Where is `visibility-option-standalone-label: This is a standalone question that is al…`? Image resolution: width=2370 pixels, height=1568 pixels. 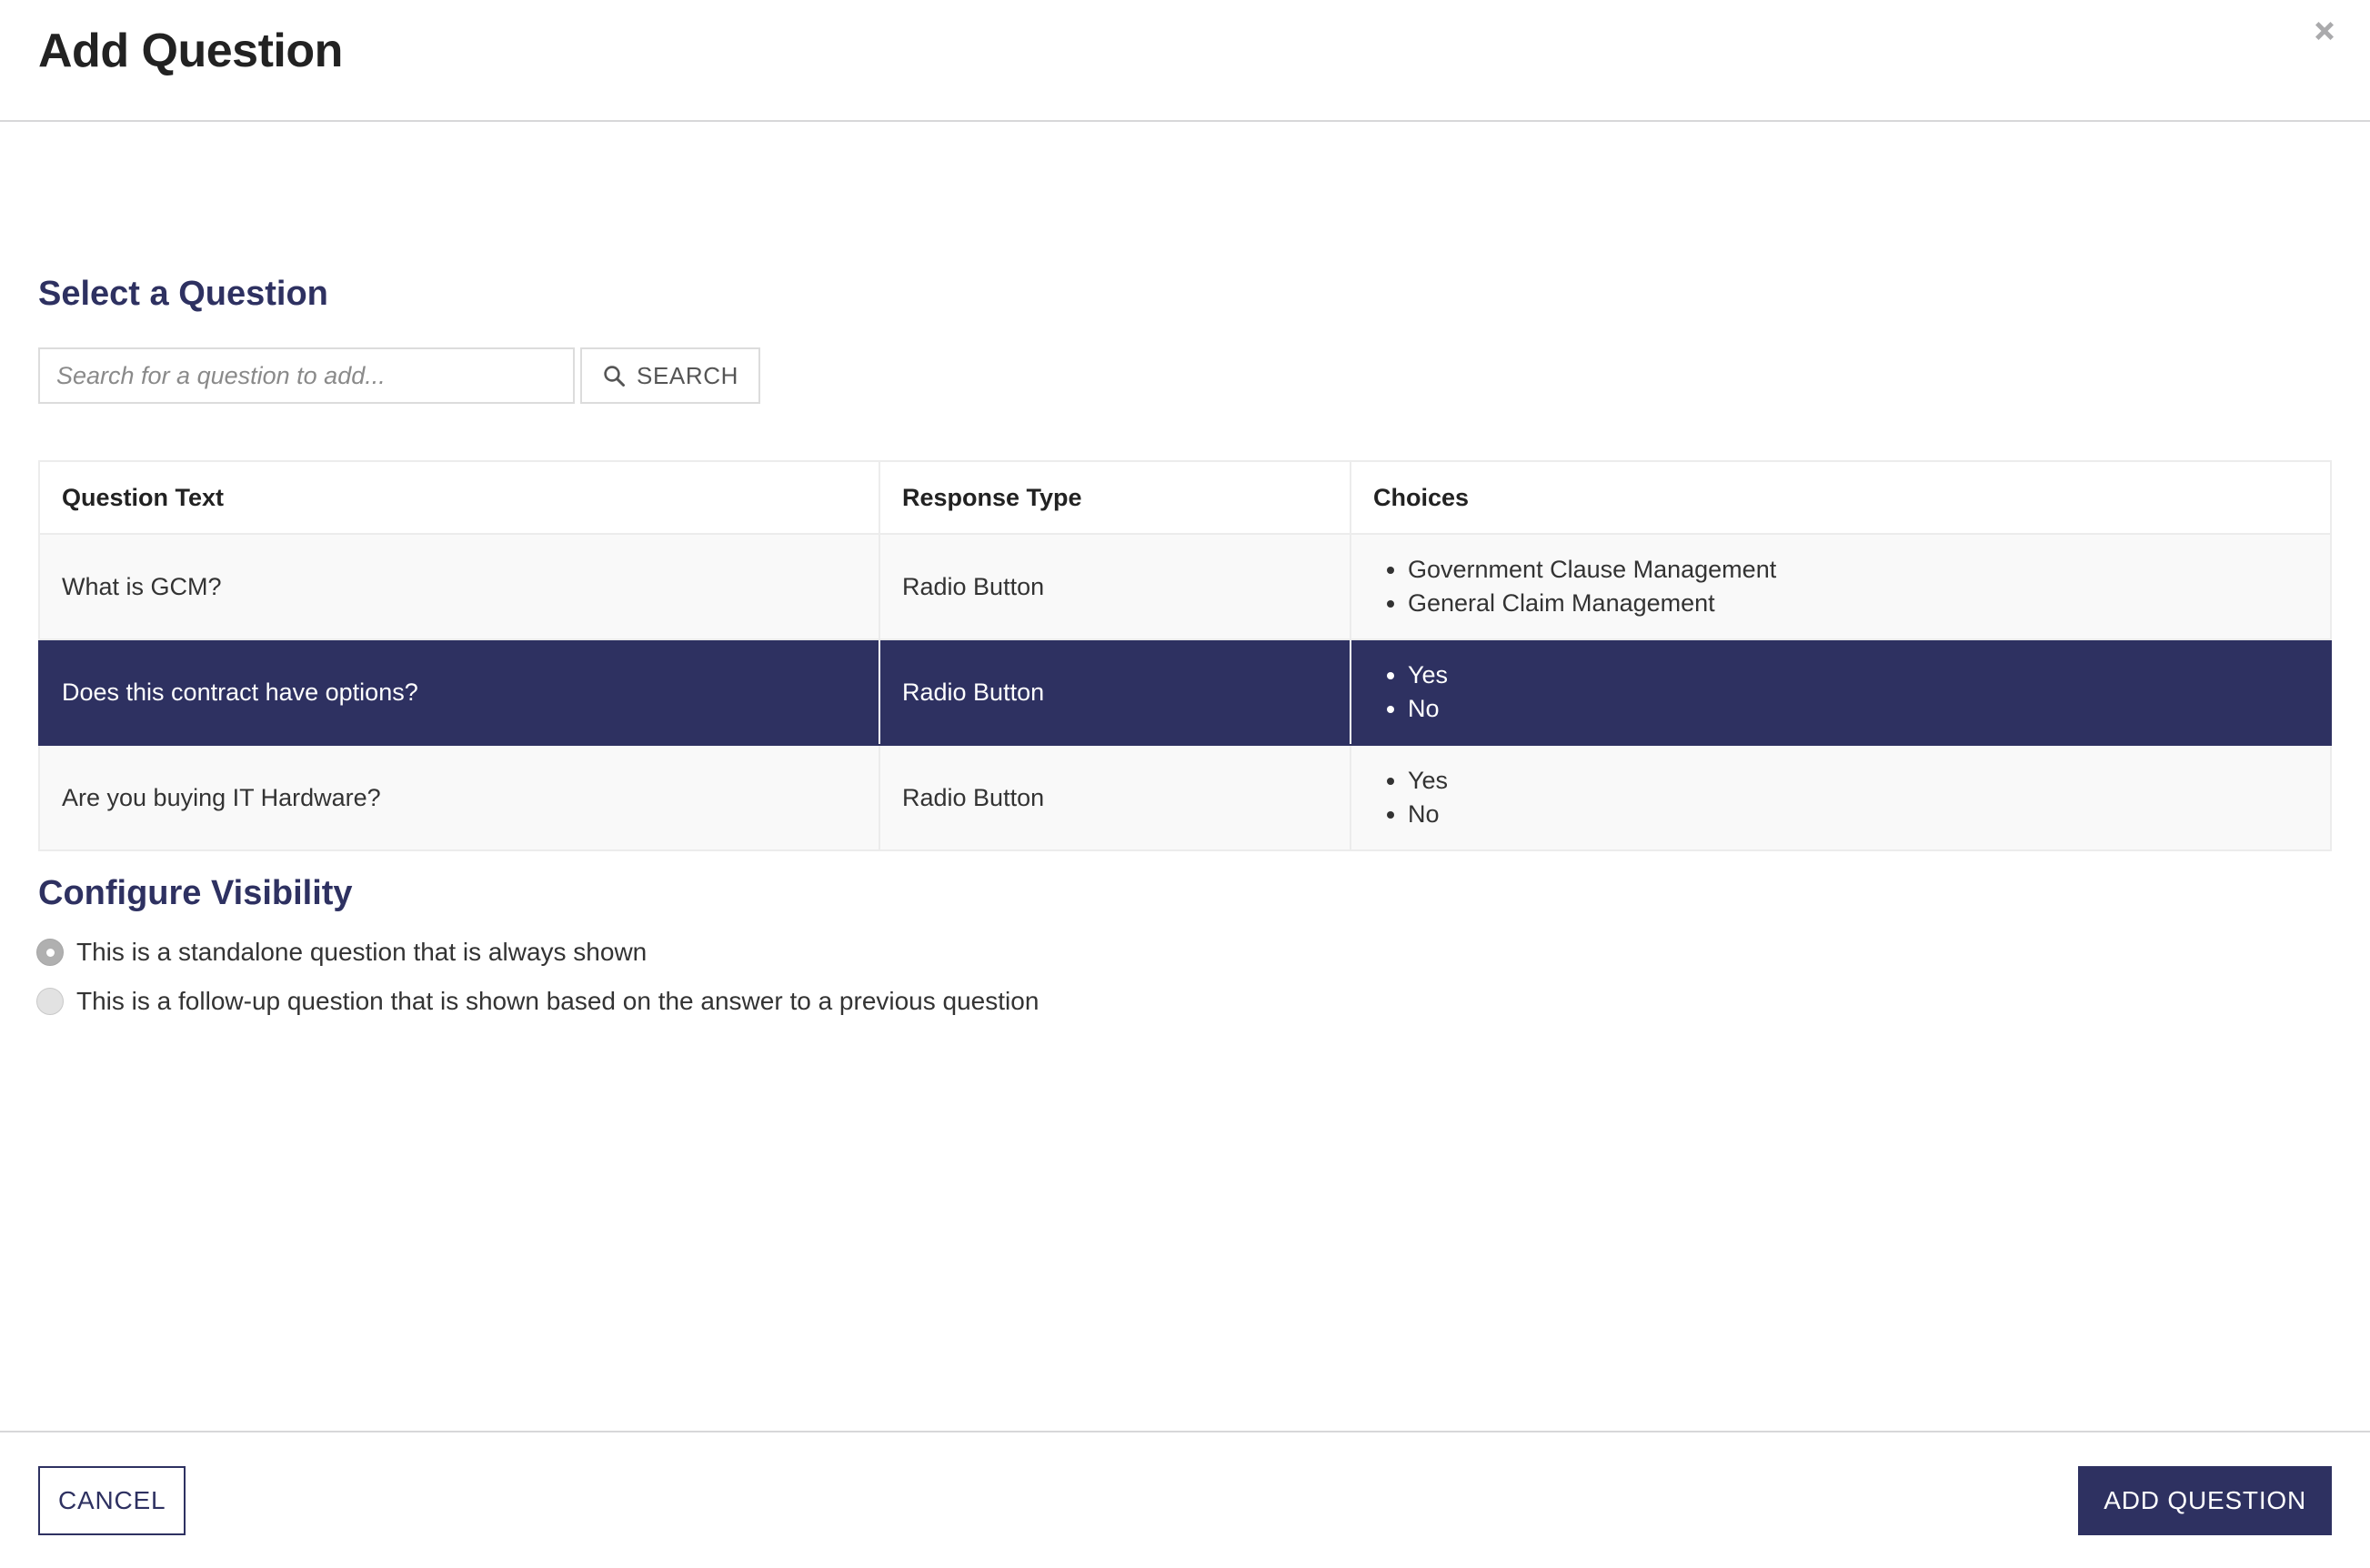 visibility-option-standalone-label: This is a standalone question that is al… is located at coordinates (362, 952).